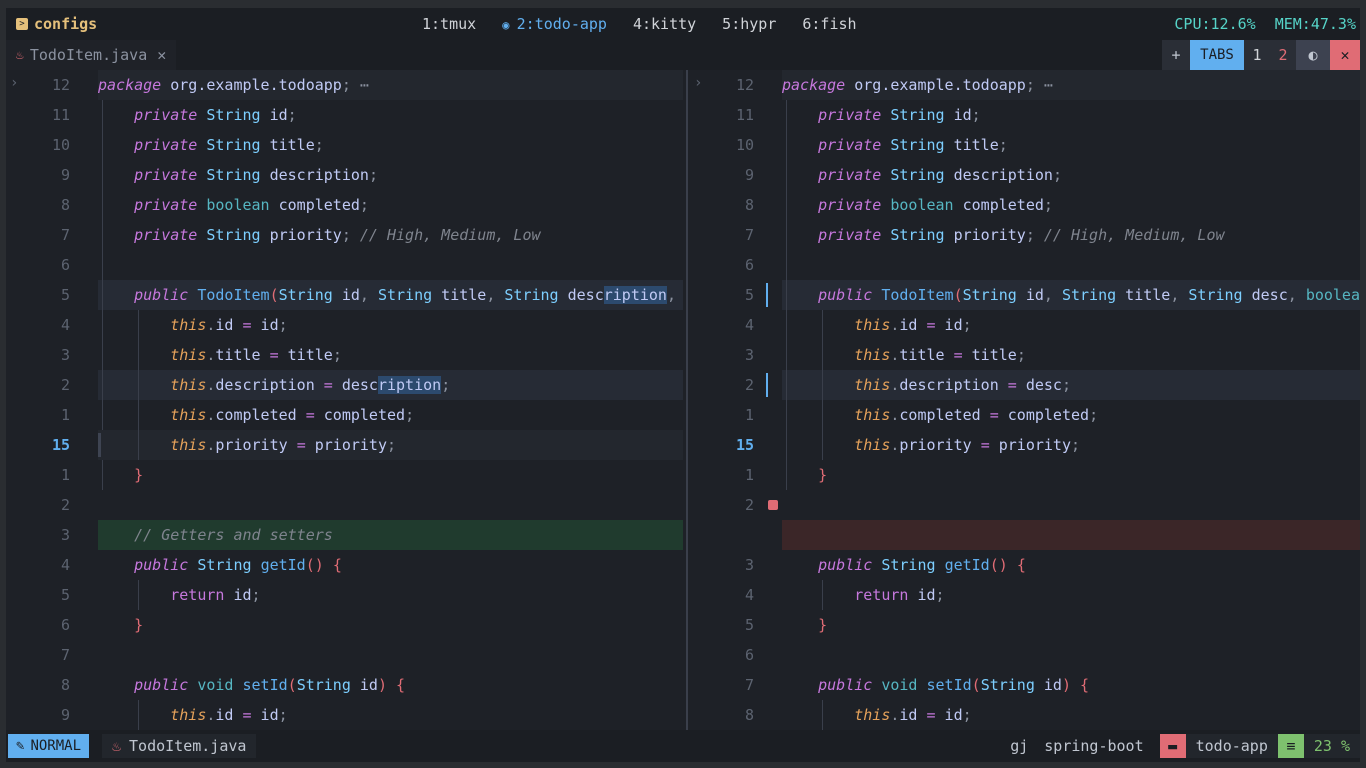 This screenshot has width=1366, height=768. What do you see at coordinates (1215, 24) in the screenshot?
I see `cpu-usage: CPU:12.6%` at bounding box center [1215, 24].